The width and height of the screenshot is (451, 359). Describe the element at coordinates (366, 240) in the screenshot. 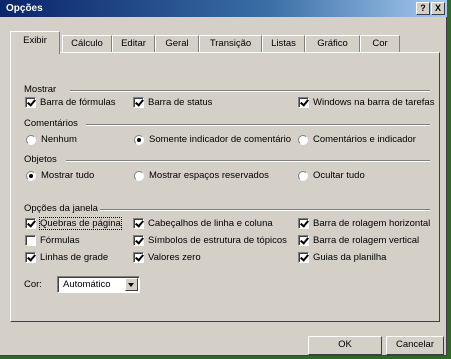

I see `option-label: Barra de rolagem vertical` at that location.